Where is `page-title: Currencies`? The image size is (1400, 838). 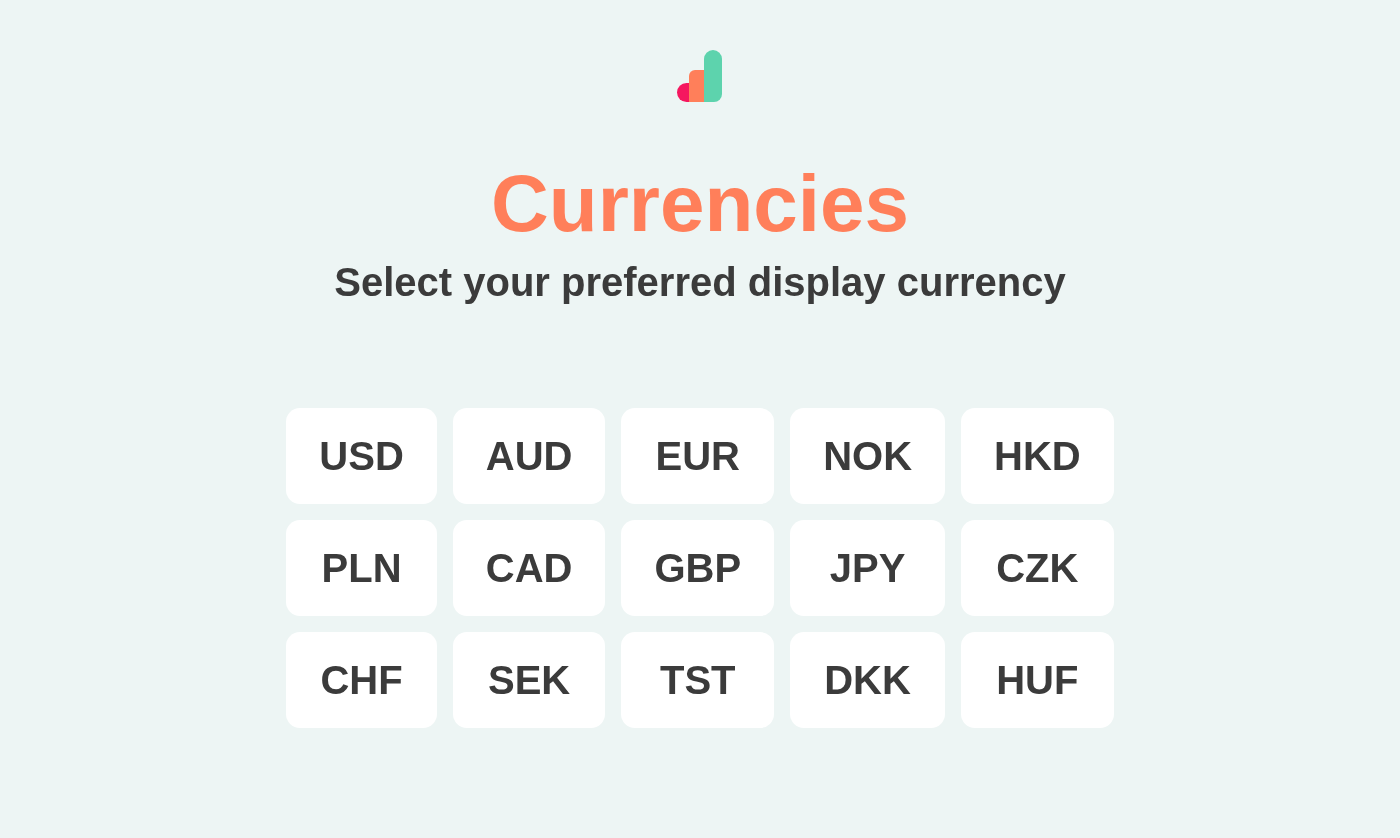
page-title: Currencies is located at coordinates (700, 204).